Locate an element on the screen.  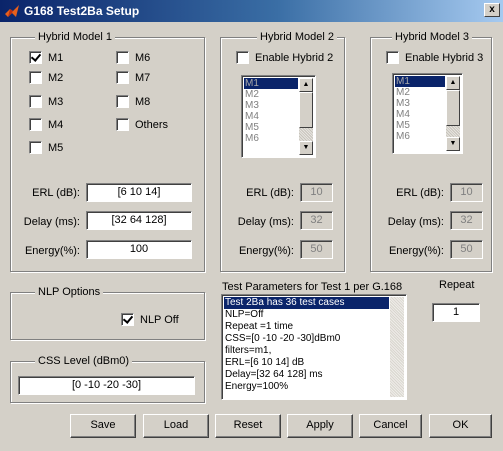
checkbox-m3-label: M3 is located at coordinates (56, 101).